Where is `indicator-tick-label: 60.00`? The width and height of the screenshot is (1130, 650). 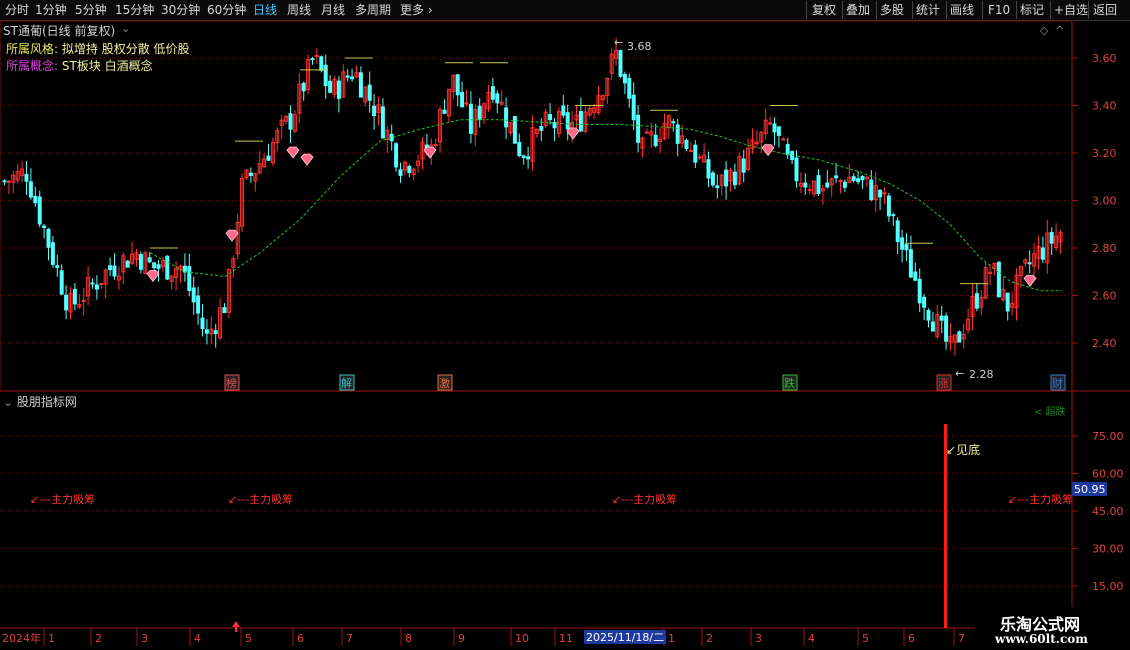
indicator-tick-label: 60.00 is located at coordinates (1108, 474).